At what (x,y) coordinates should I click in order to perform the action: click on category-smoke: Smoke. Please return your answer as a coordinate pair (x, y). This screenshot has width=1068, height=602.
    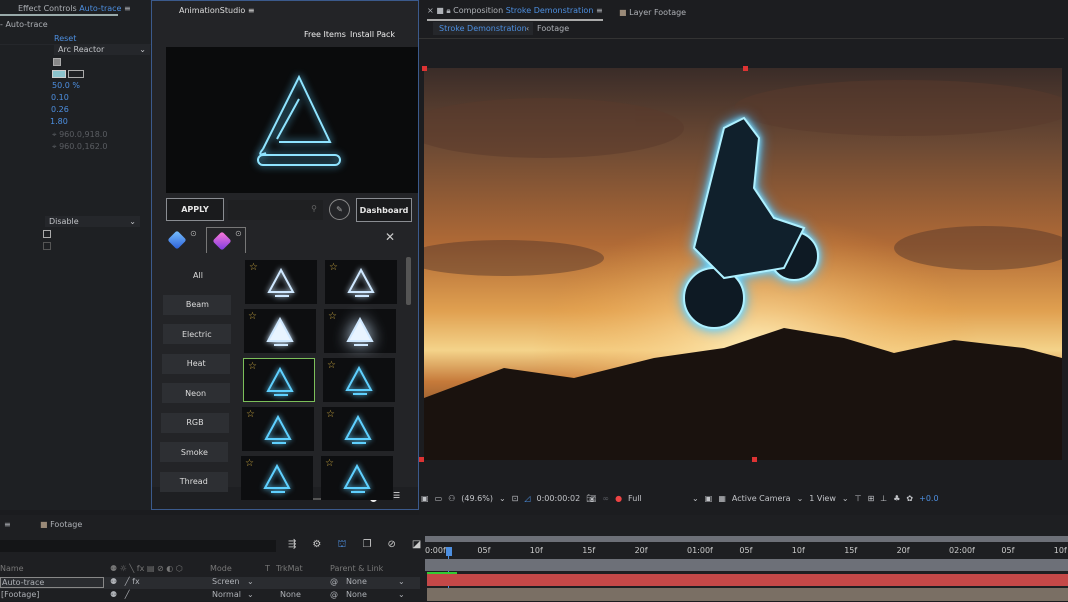
    Looking at the image, I should click on (194, 452).